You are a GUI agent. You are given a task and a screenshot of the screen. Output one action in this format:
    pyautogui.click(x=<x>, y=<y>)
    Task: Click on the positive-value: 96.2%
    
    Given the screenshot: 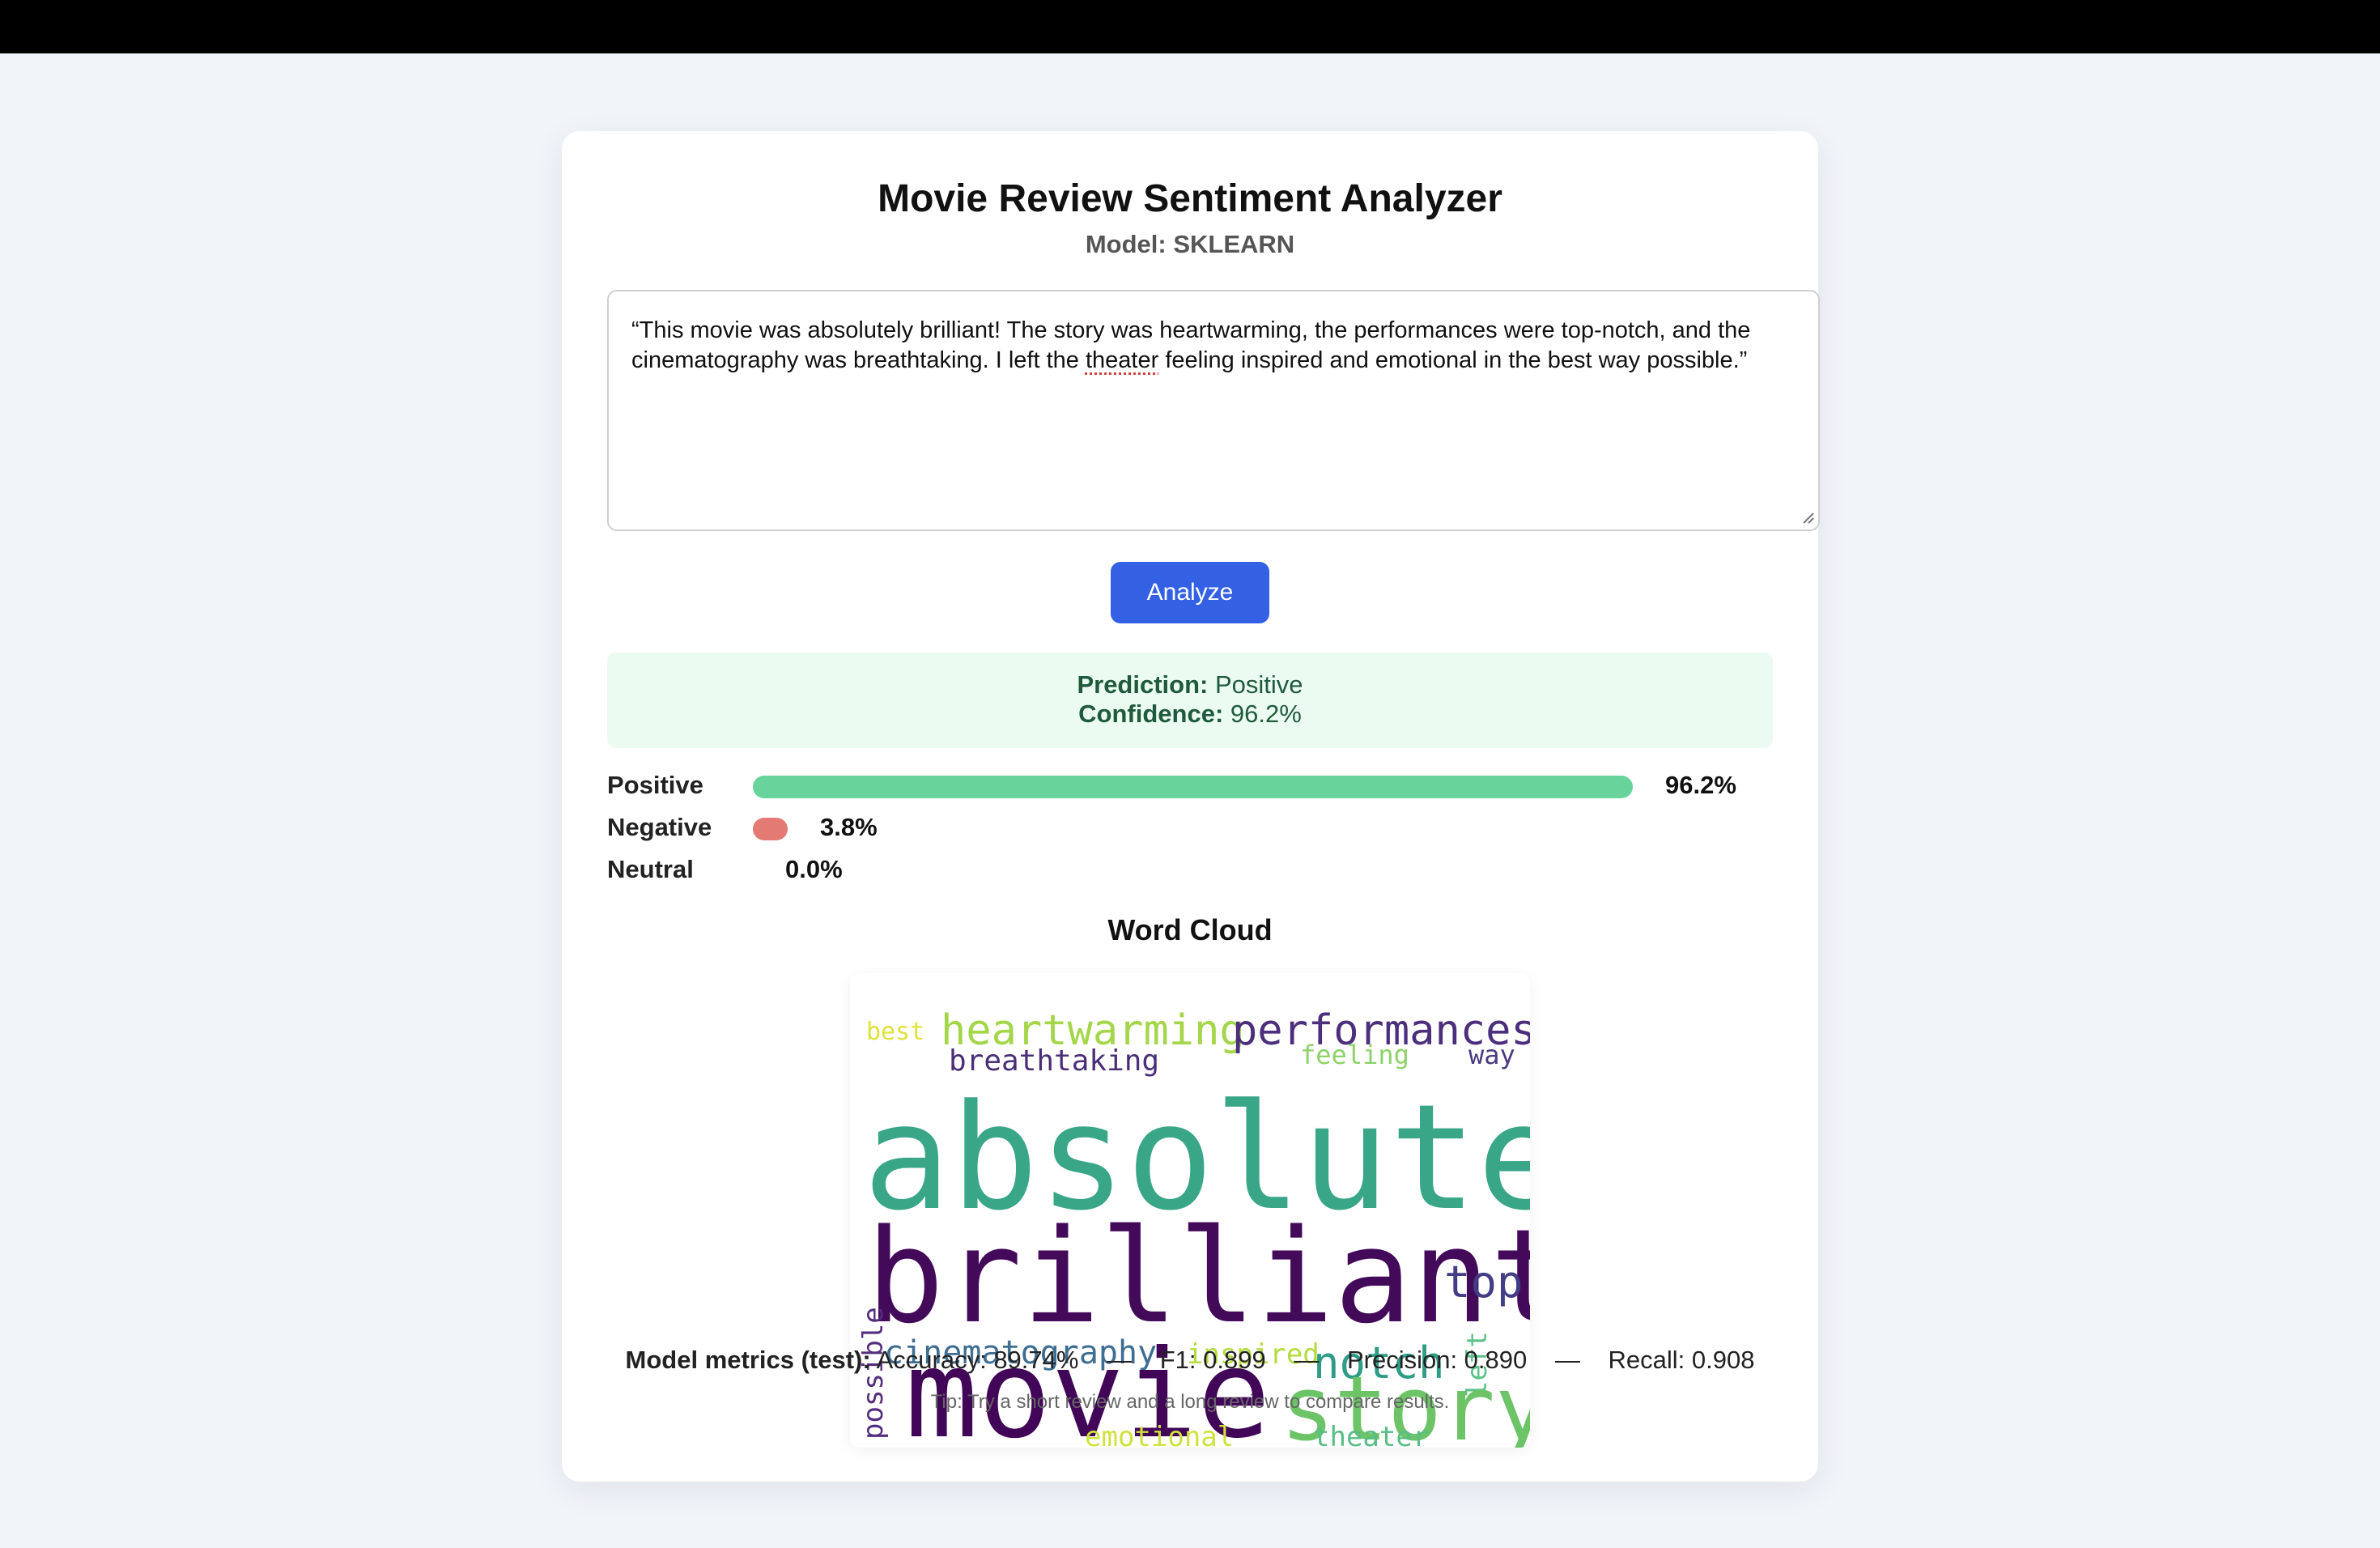 What is the action you would take?
    pyautogui.click(x=1700, y=785)
    